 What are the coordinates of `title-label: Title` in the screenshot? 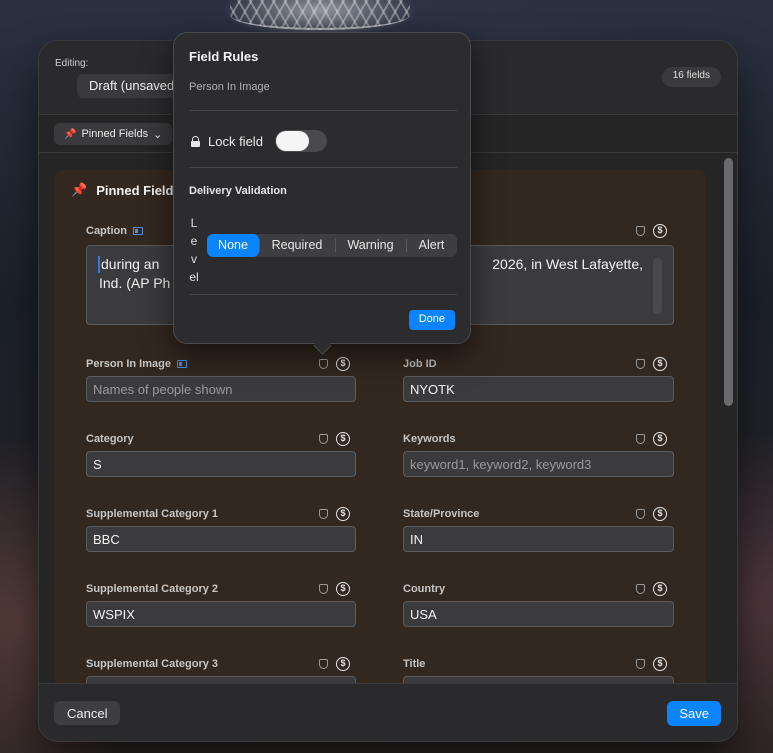 It's located at (414, 664).